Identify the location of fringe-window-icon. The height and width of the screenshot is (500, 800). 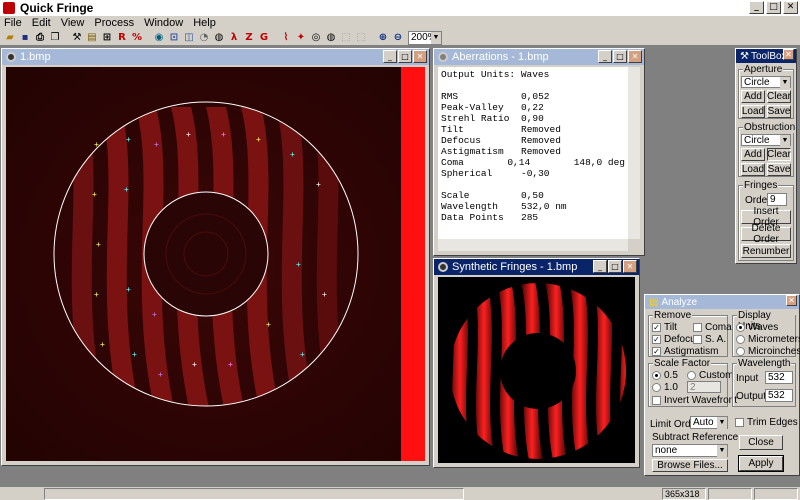
(11, 57).